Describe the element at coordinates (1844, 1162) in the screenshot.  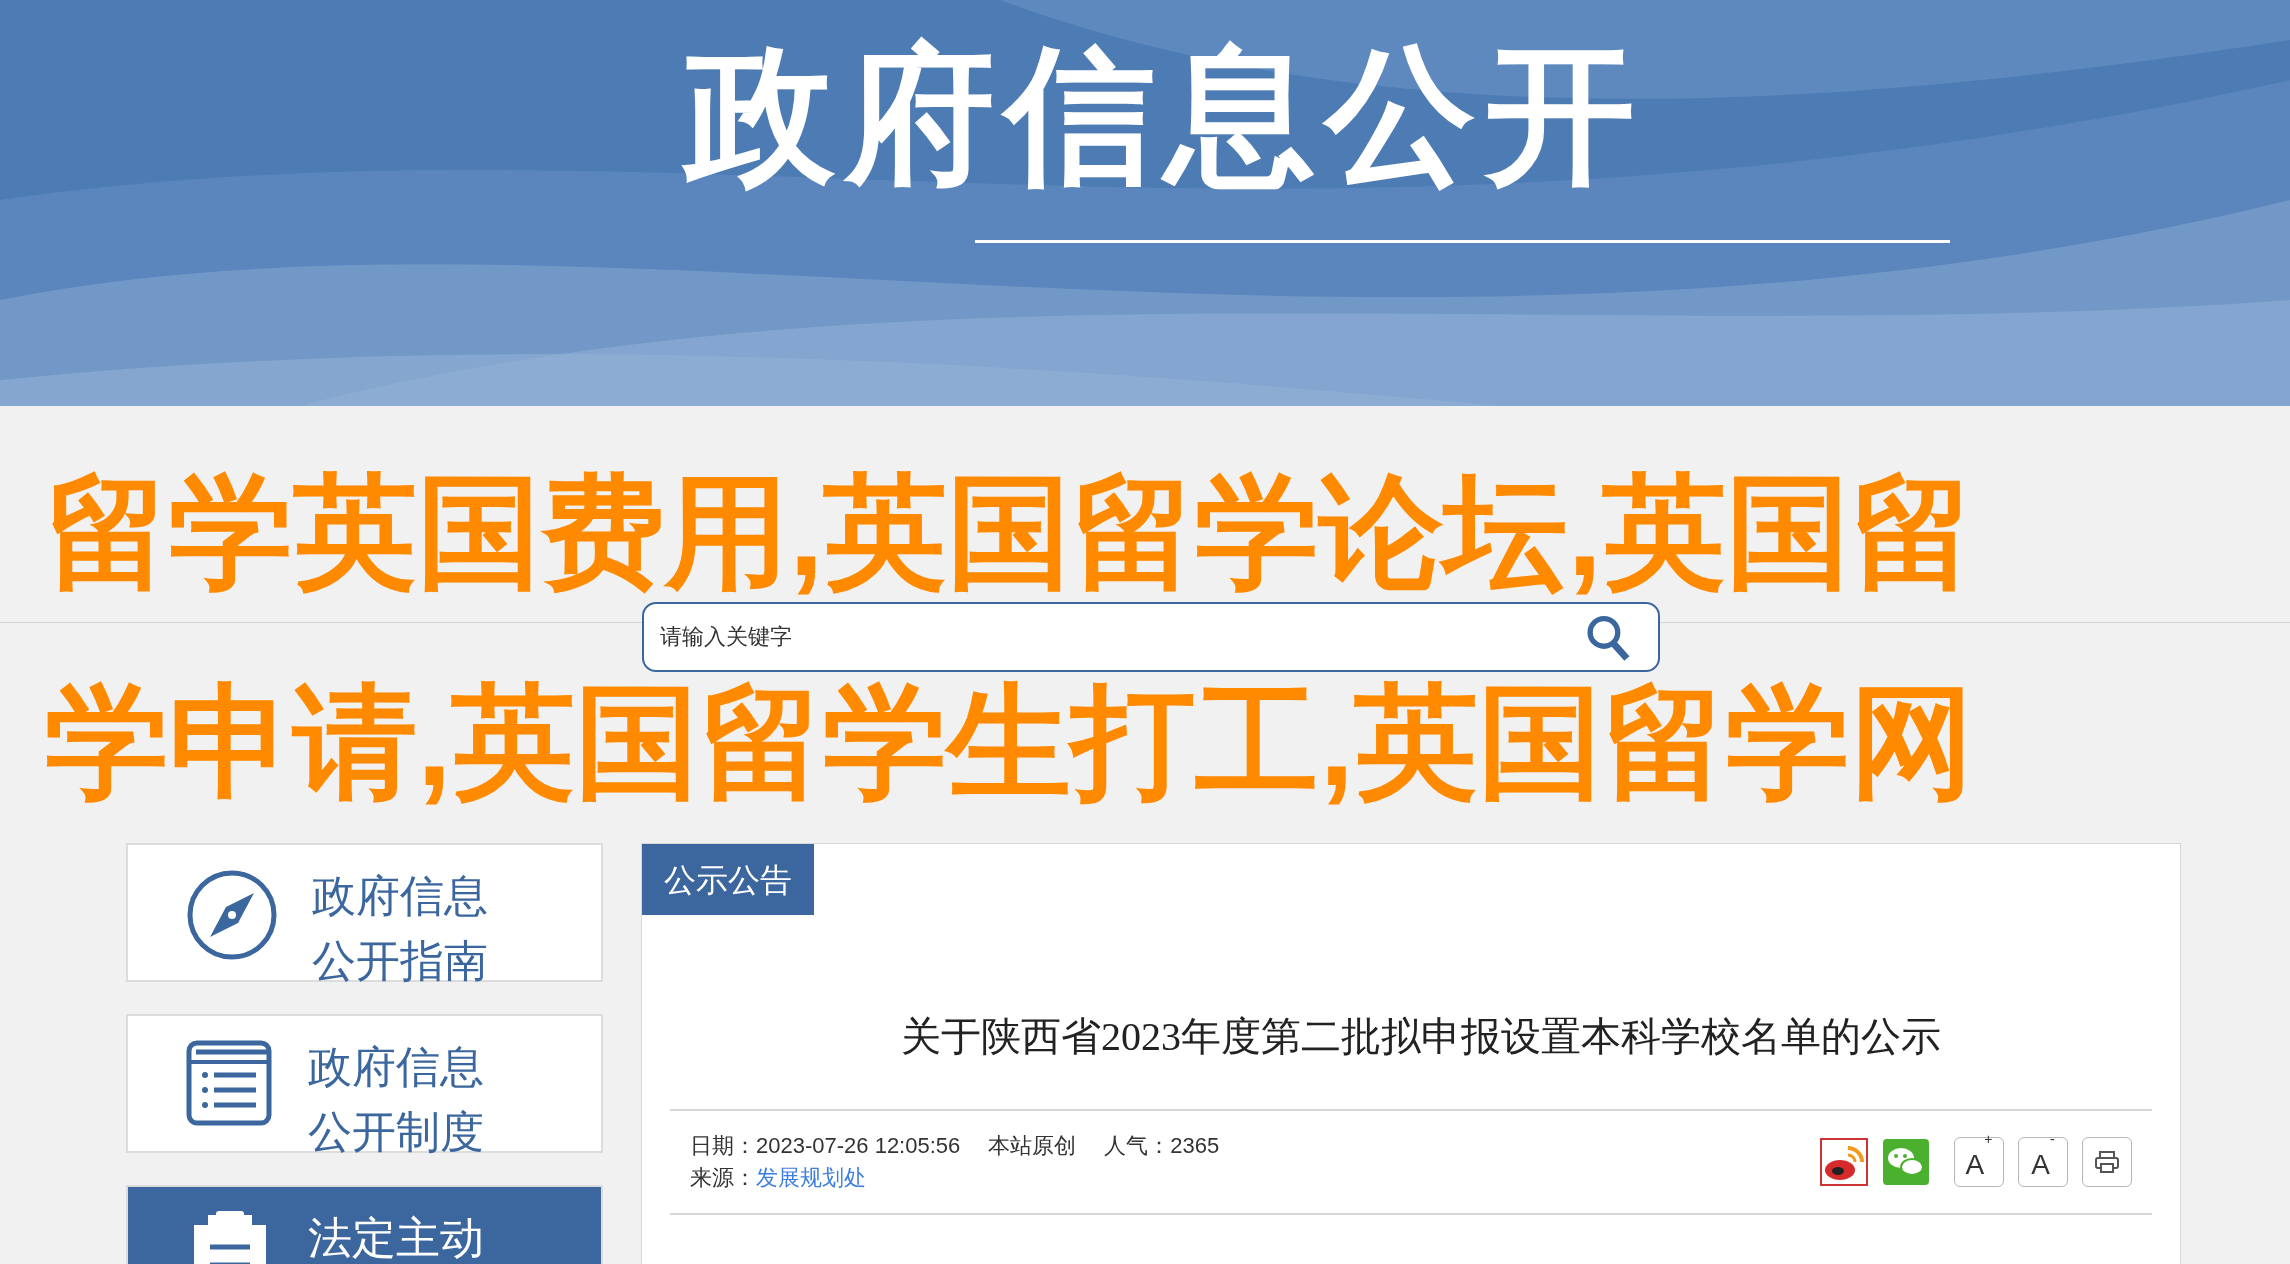
I see `weibo-icon` at that location.